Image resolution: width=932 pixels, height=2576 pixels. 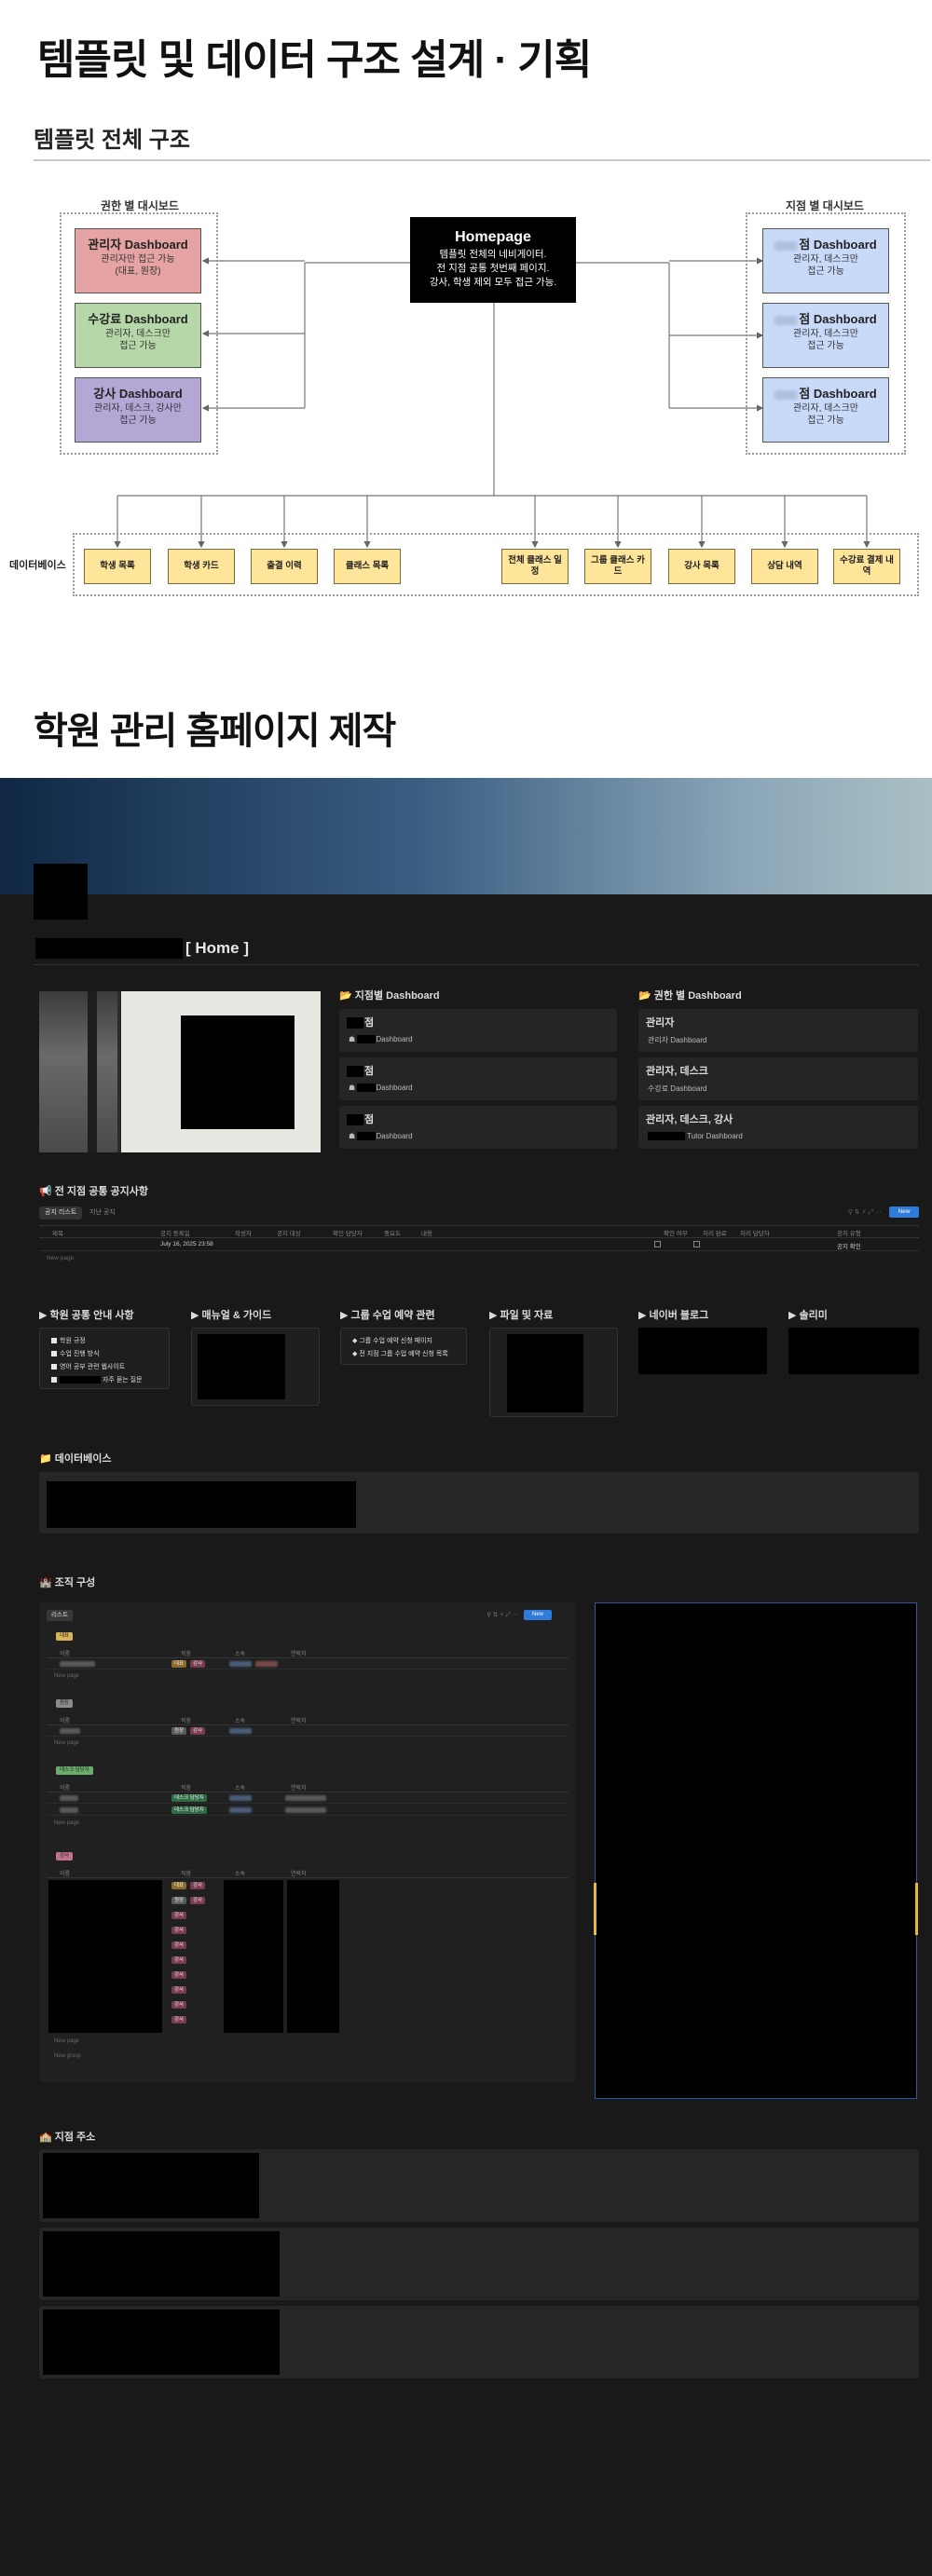 What do you see at coordinates (88, 1366) in the screenshot?
I see `link-item: 영어 공부 관련 웹사이트` at bounding box center [88, 1366].